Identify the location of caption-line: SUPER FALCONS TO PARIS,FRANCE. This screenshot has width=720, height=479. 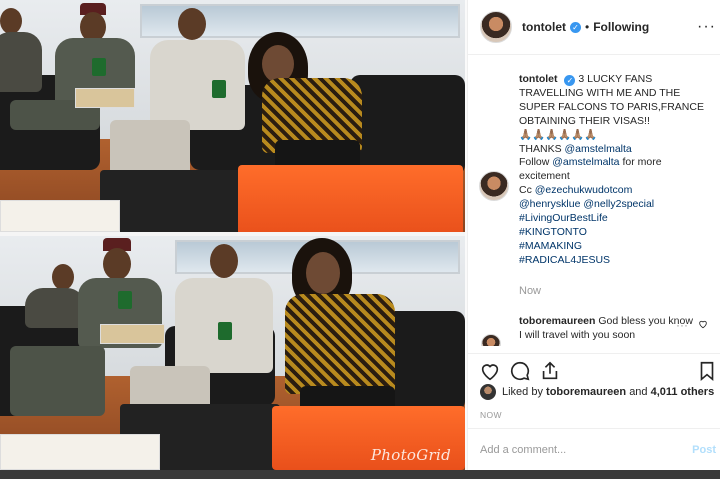
(611, 106).